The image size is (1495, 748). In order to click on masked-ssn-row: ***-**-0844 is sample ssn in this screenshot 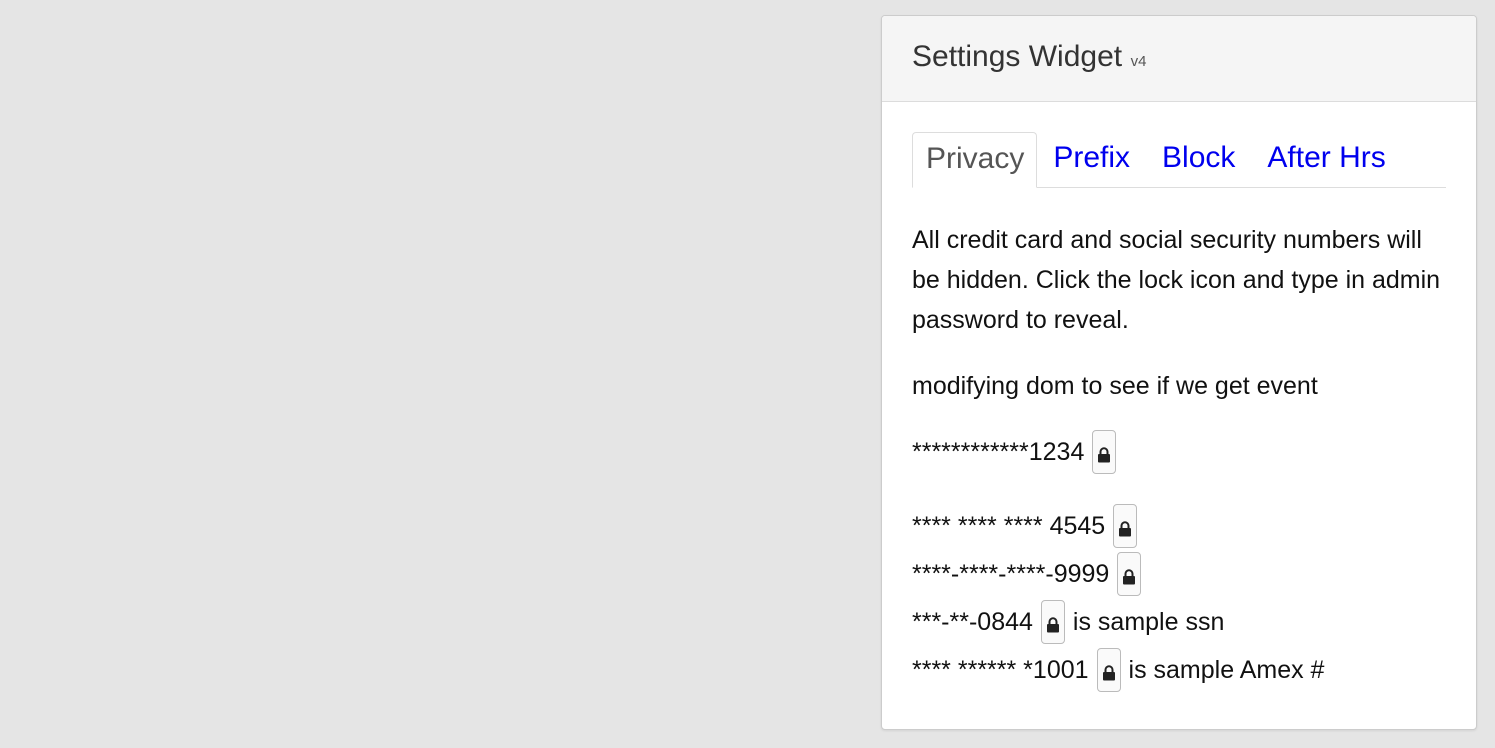, I will do `click(1179, 622)`.